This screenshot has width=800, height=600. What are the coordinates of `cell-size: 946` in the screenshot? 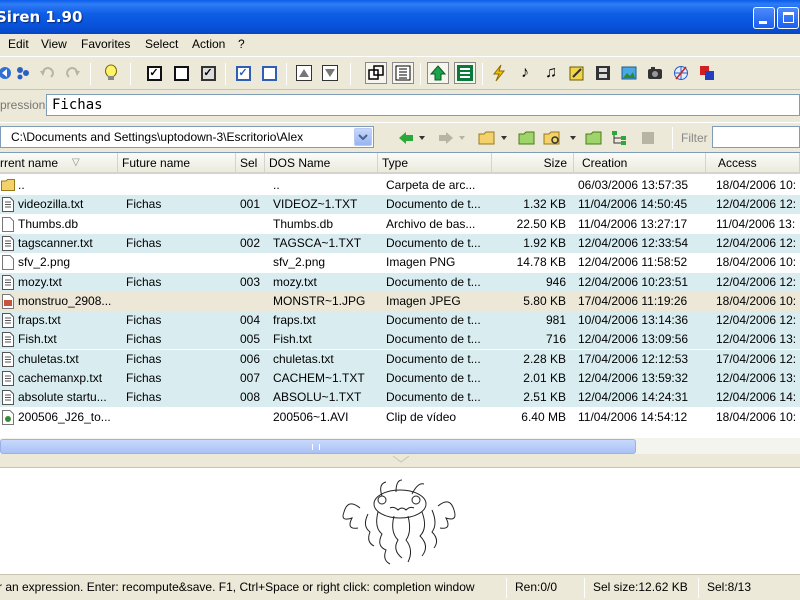 It's located at (555, 281).